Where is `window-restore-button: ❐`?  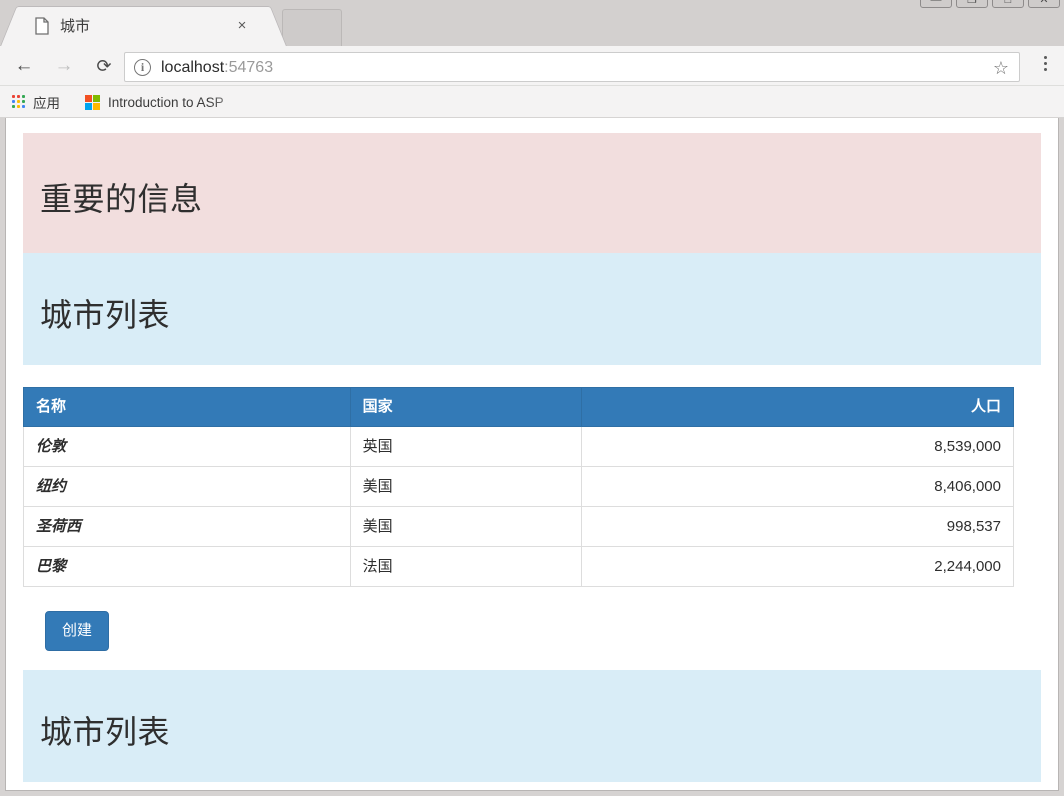 window-restore-button: ❐ is located at coordinates (972, 4).